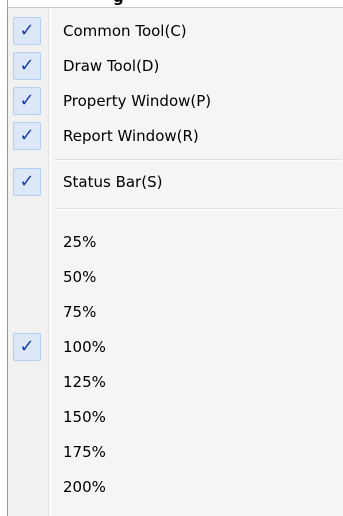  I want to click on partial-heading-text: g, so click(118, 3).